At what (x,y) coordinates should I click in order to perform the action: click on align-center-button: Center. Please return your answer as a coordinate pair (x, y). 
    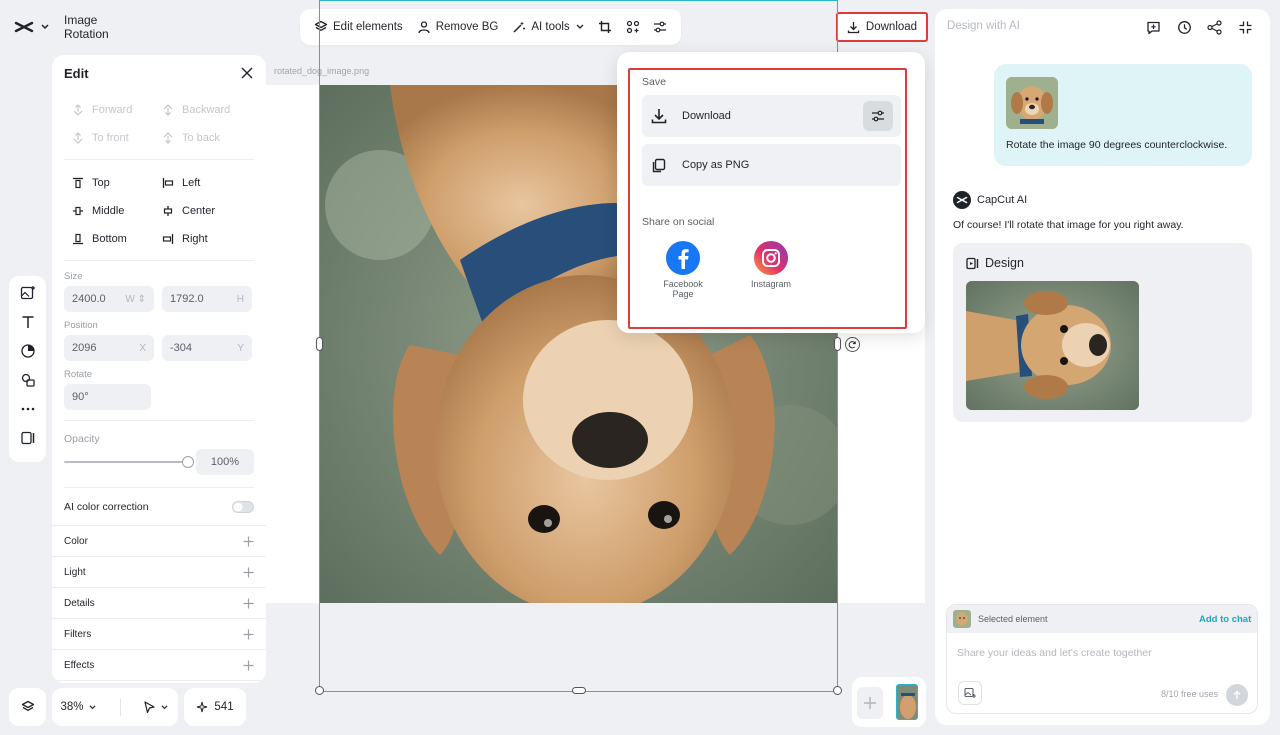
    Looking at the image, I should click on (207, 211).